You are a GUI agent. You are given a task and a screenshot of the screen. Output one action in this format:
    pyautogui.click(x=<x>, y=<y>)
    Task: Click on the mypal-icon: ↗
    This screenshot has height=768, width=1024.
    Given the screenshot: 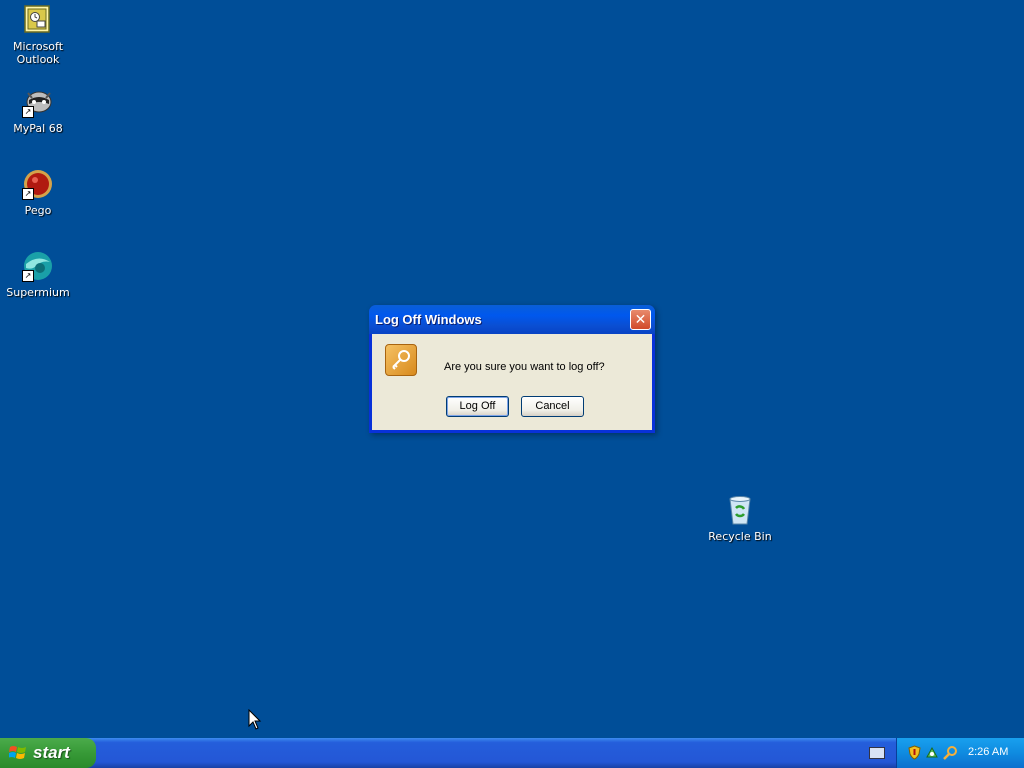 What is the action you would take?
    pyautogui.click(x=38, y=102)
    